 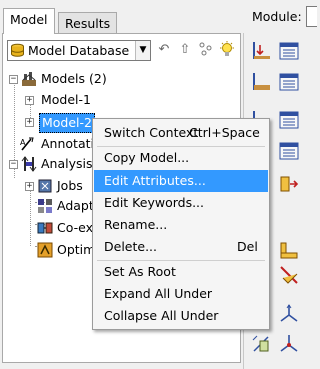 What do you see at coordinates (67, 123) in the screenshot?
I see `tree-label-model-2: Model-2` at bounding box center [67, 123].